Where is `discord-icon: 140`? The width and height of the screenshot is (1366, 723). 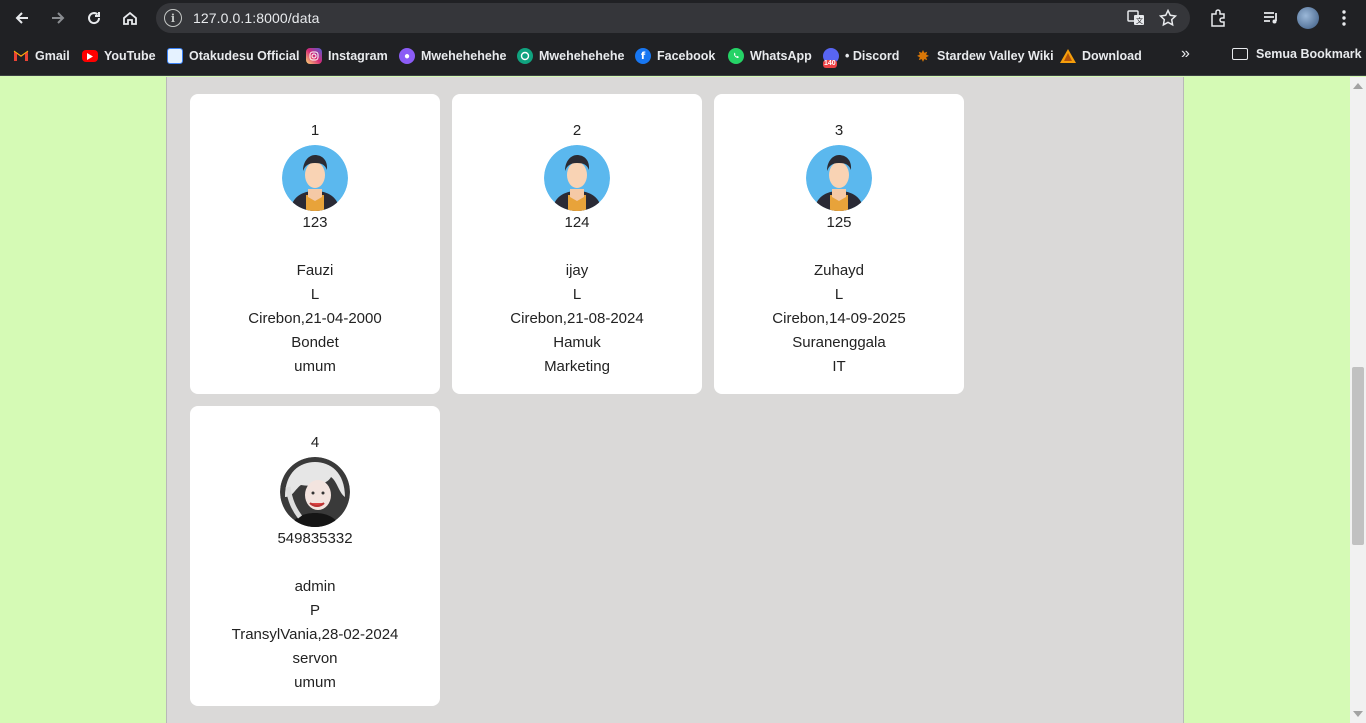
discord-icon: 140 is located at coordinates (831, 58).